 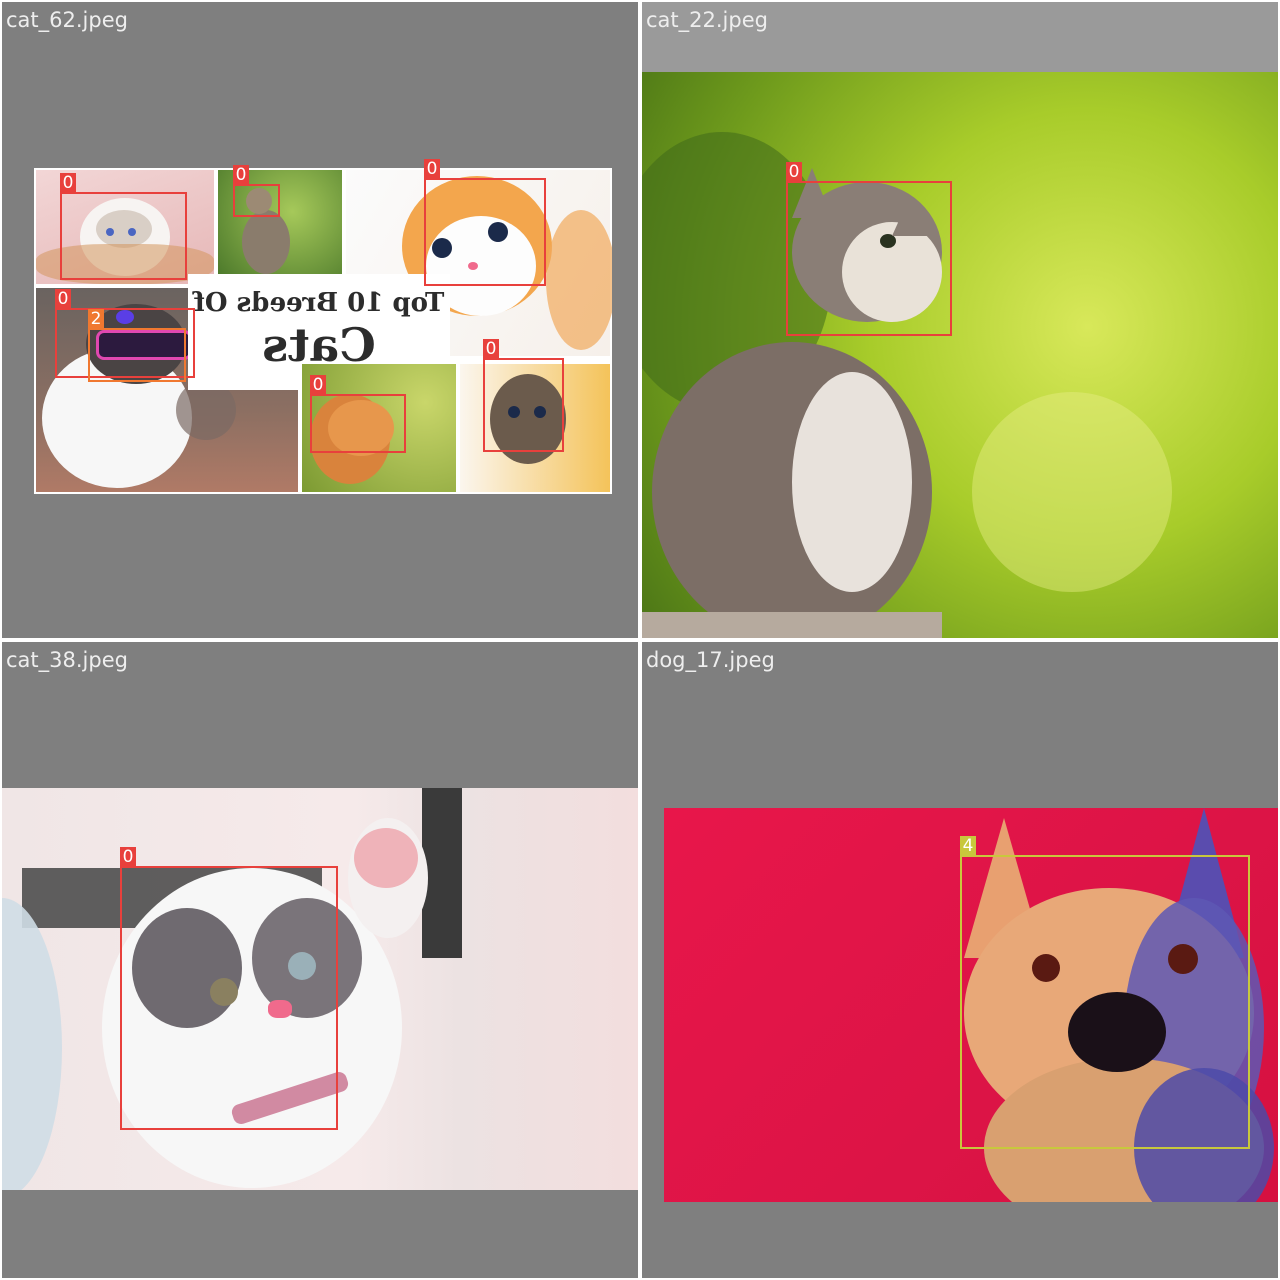 I want to click on collage-title-line1: Top 10 Breeds Of, so click(x=319, y=303).